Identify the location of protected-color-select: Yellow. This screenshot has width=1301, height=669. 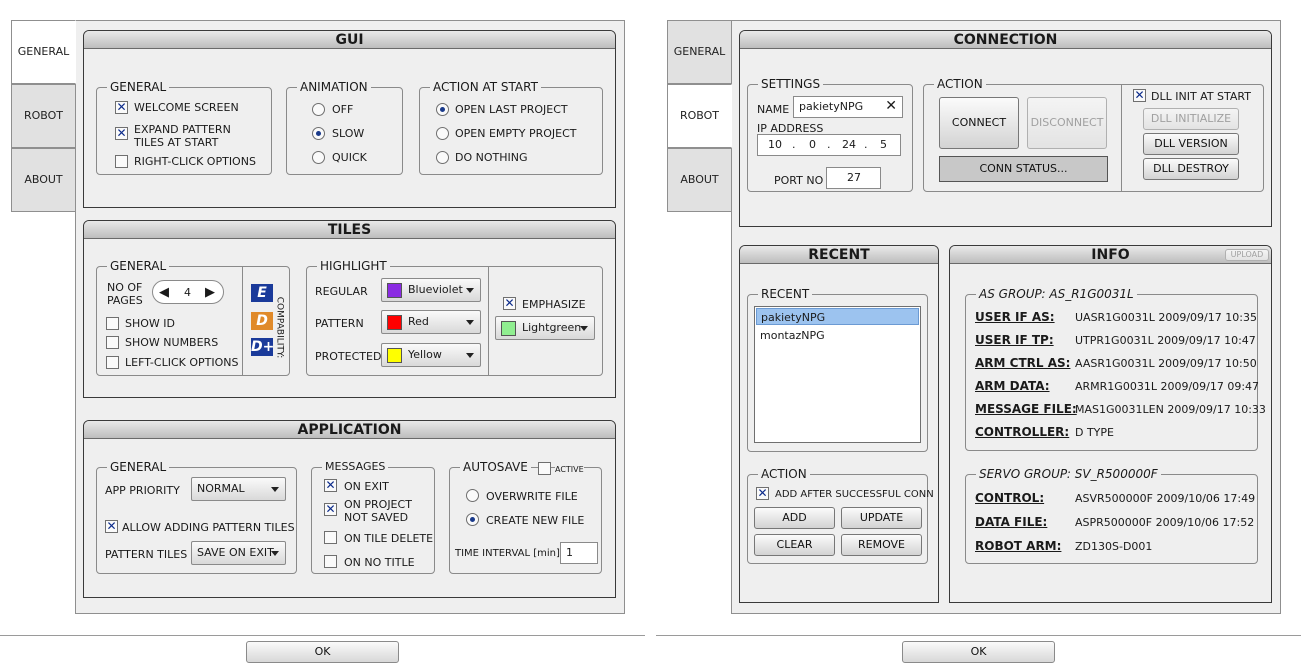
(431, 355).